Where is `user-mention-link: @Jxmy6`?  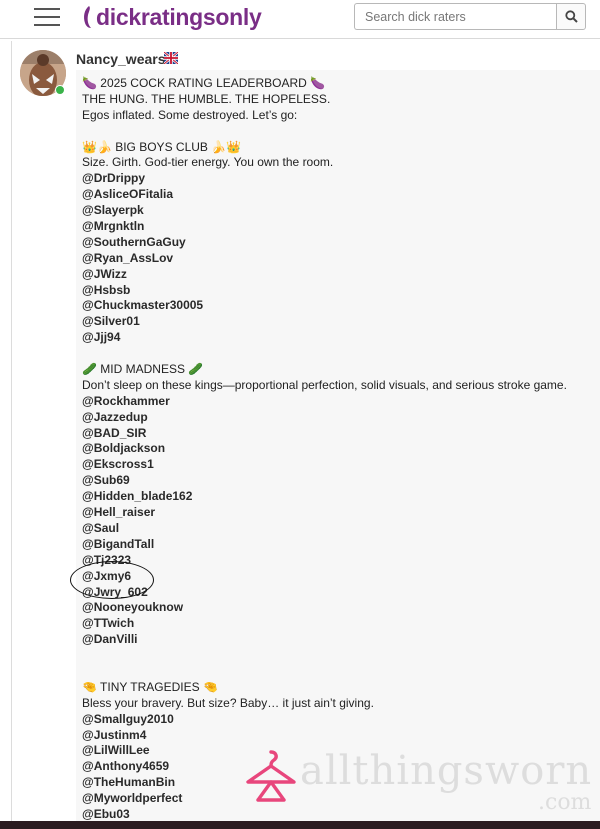 user-mention-link: @Jxmy6 is located at coordinates (338, 577).